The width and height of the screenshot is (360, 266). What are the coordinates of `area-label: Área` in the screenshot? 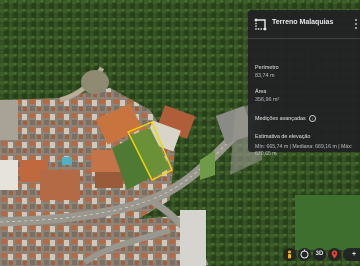 It's located at (261, 92).